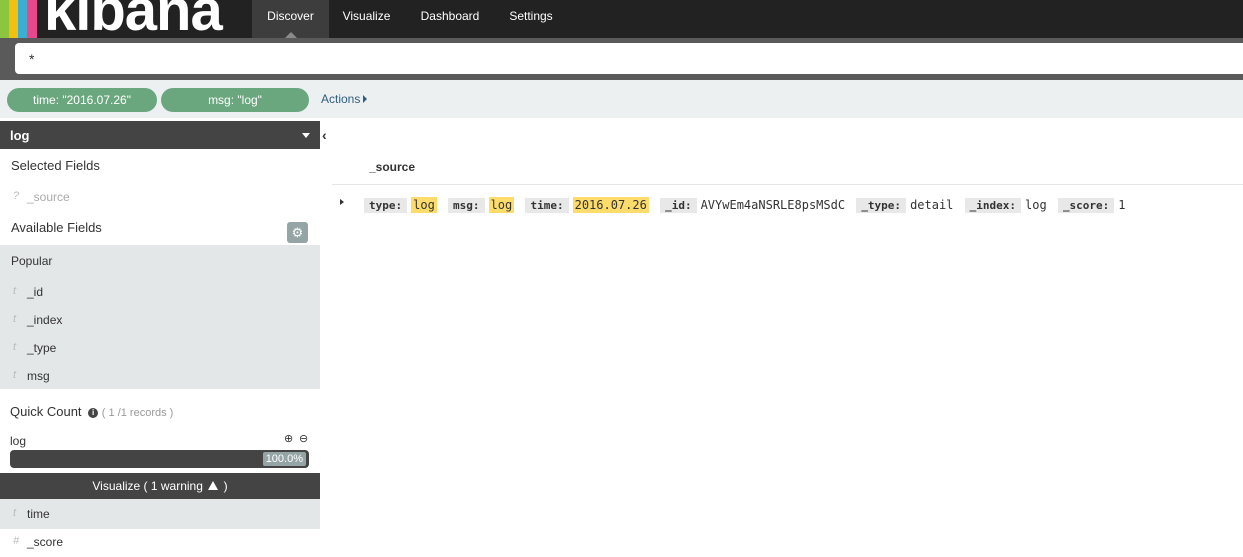 The height and width of the screenshot is (557, 1243). Describe the element at coordinates (392, 167) in the screenshot. I see `column-header-source: _source` at that location.